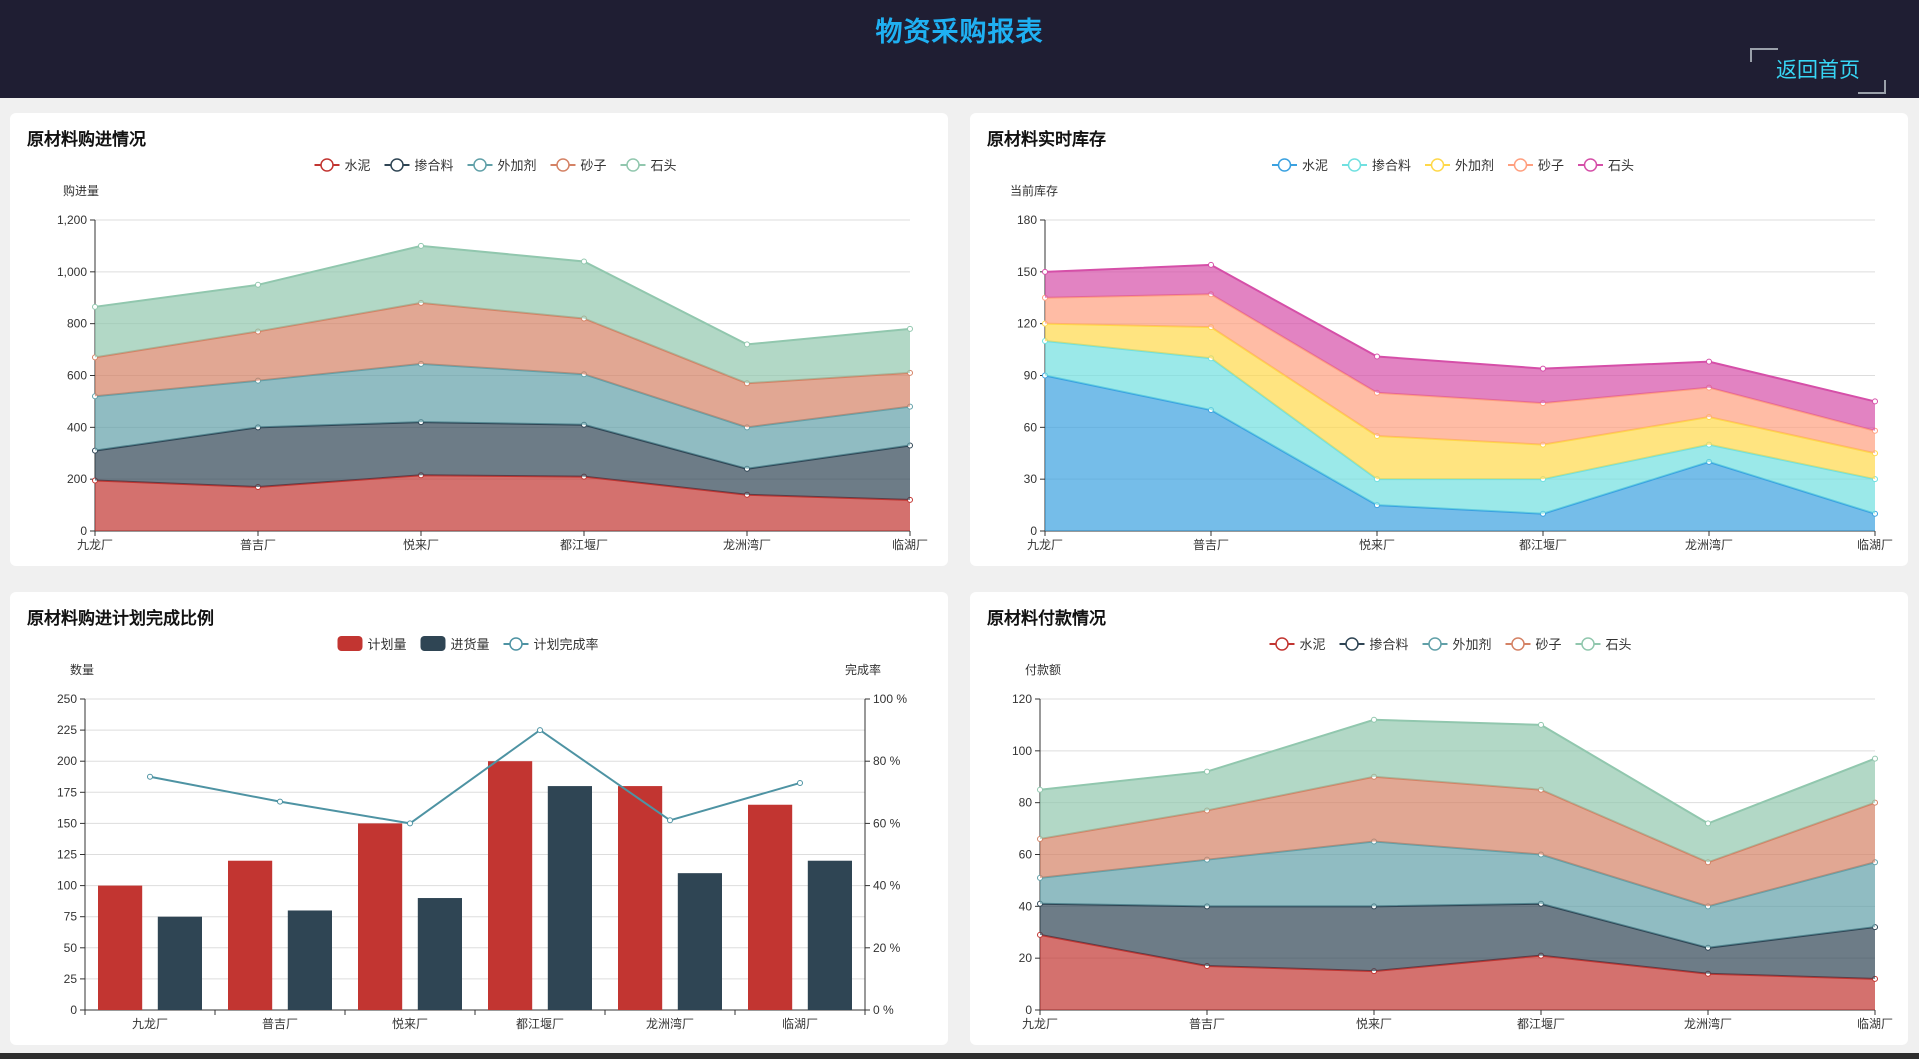 This screenshot has height=1059, width=1919. What do you see at coordinates (67, 699) in the screenshot?
I see `y-tick-label: 250` at bounding box center [67, 699].